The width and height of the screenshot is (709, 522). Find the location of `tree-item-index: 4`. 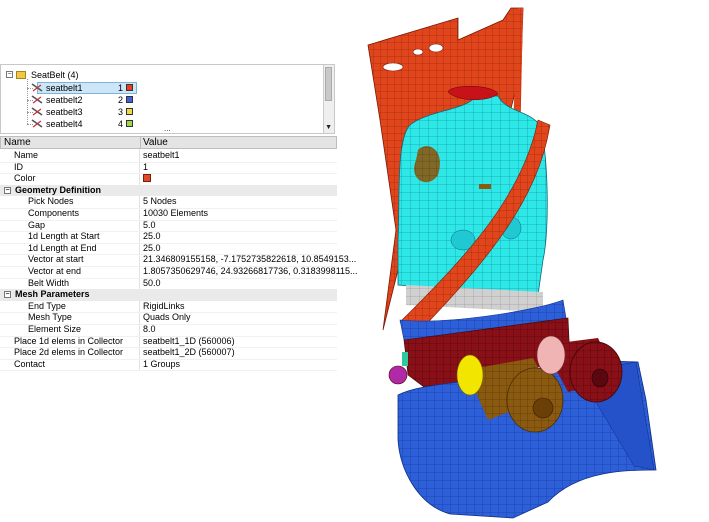

tree-item-index: 4 is located at coordinates (120, 124).